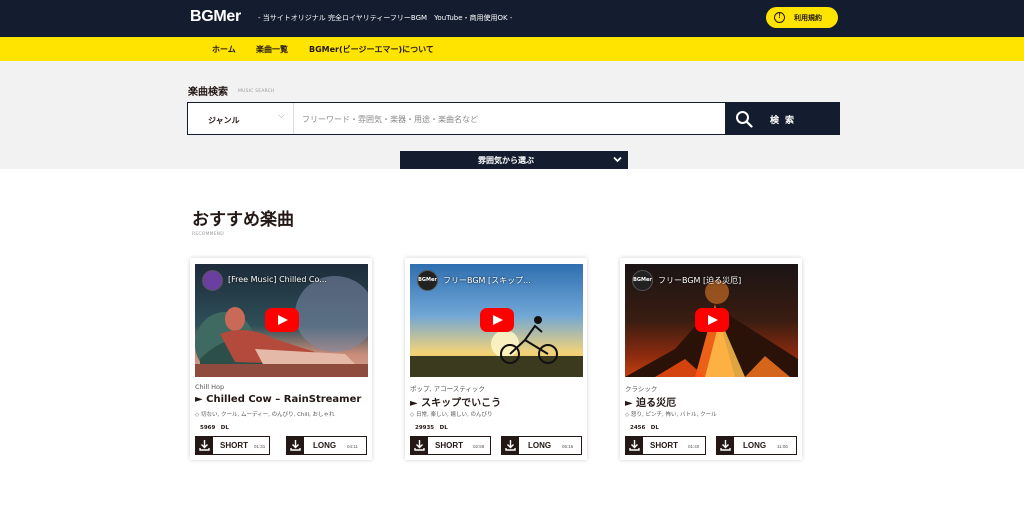 The image size is (1024, 507). Describe the element at coordinates (744, 119) in the screenshot. I see `search-icon` at that location.